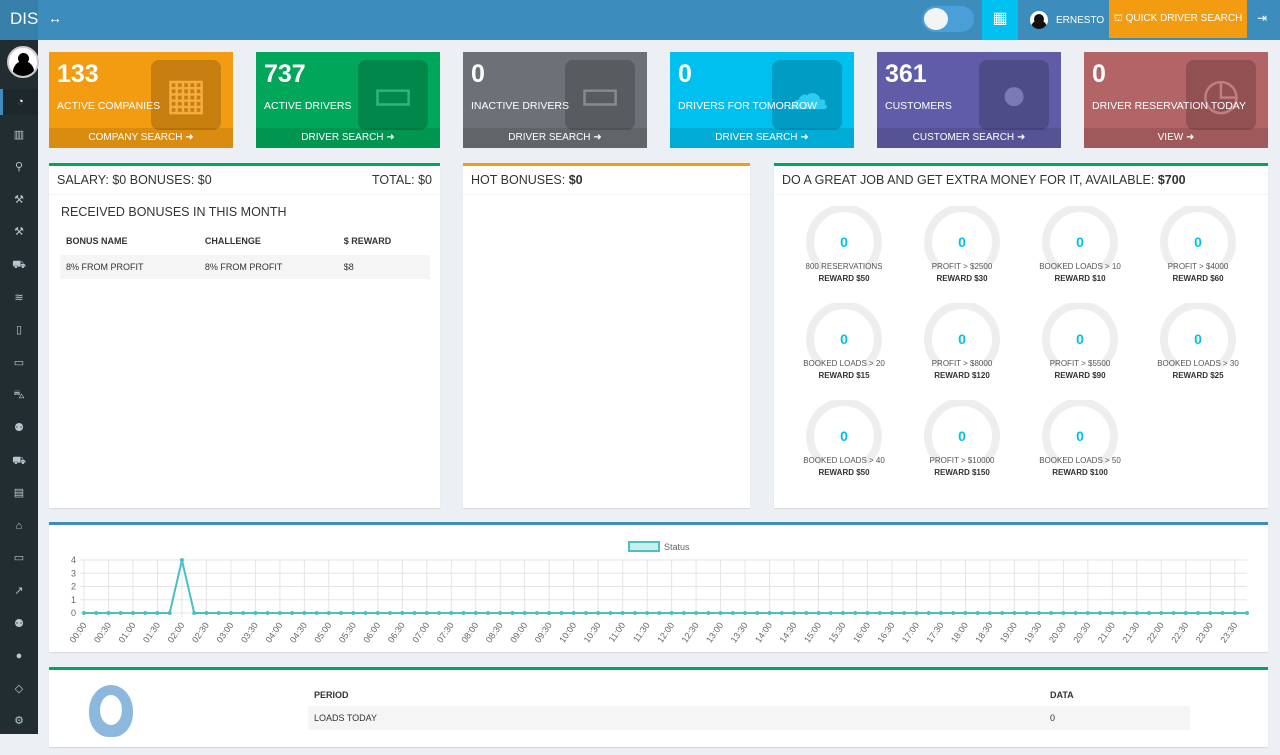 The image size is (1280, 755). What do you see at coordinates (371, 632) in the screenshot?
I see `x-tick-label: 06:00` at bounding box center [371, 632].